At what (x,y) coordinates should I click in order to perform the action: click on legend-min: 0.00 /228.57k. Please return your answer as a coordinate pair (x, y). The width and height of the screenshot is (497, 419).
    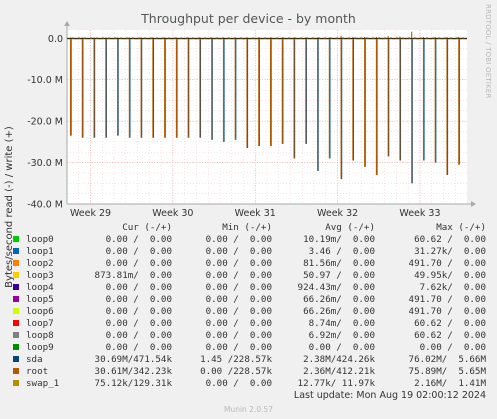
    Looking at the image, I should click on (236, 371).